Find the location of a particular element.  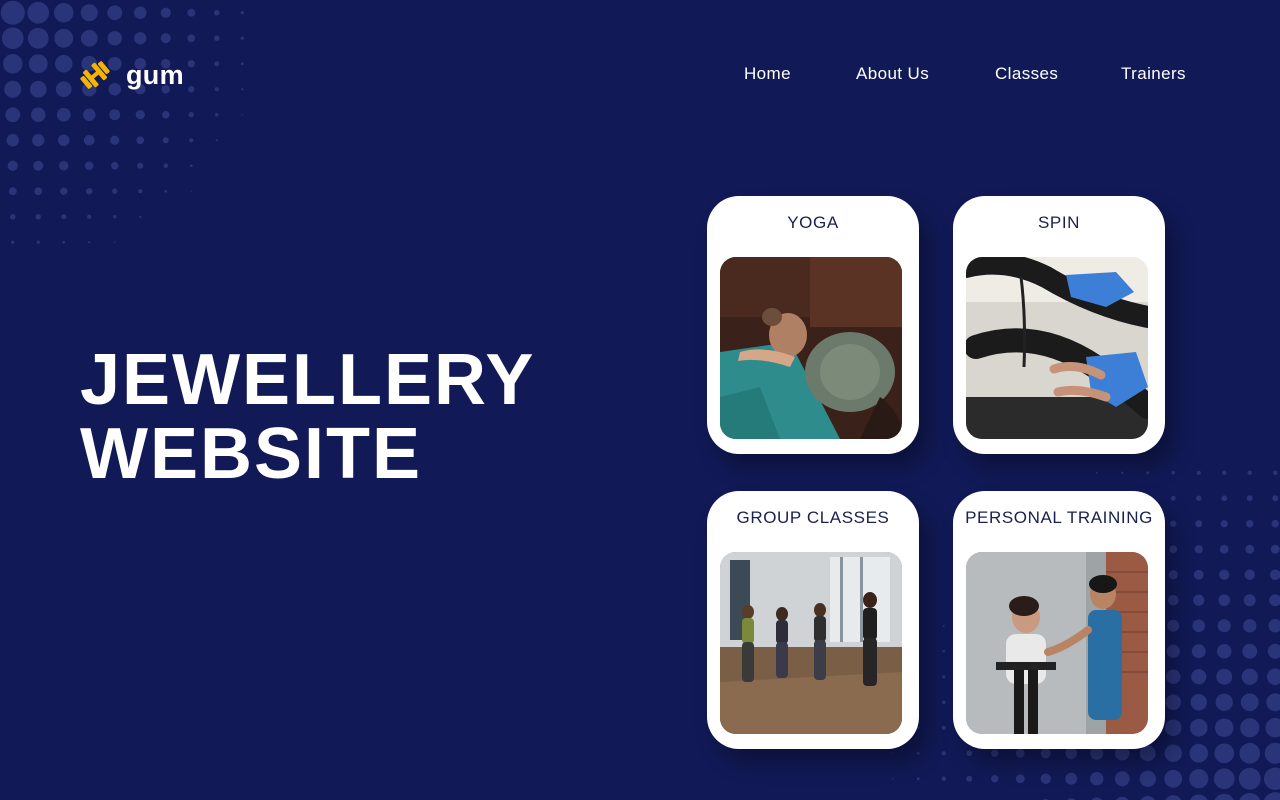

class-card-title: GROUP CLASSES is located at coordinates (813, 517).